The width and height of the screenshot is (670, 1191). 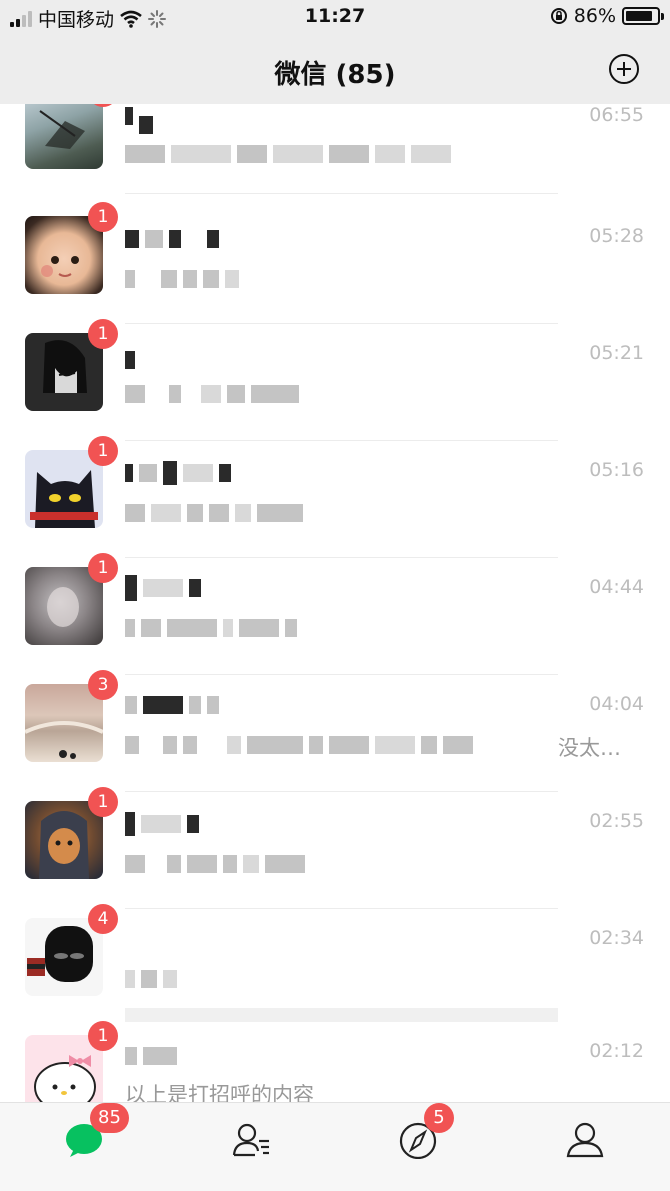 I want to click on chat-time: 02:12, so click(x=616, y=1051).